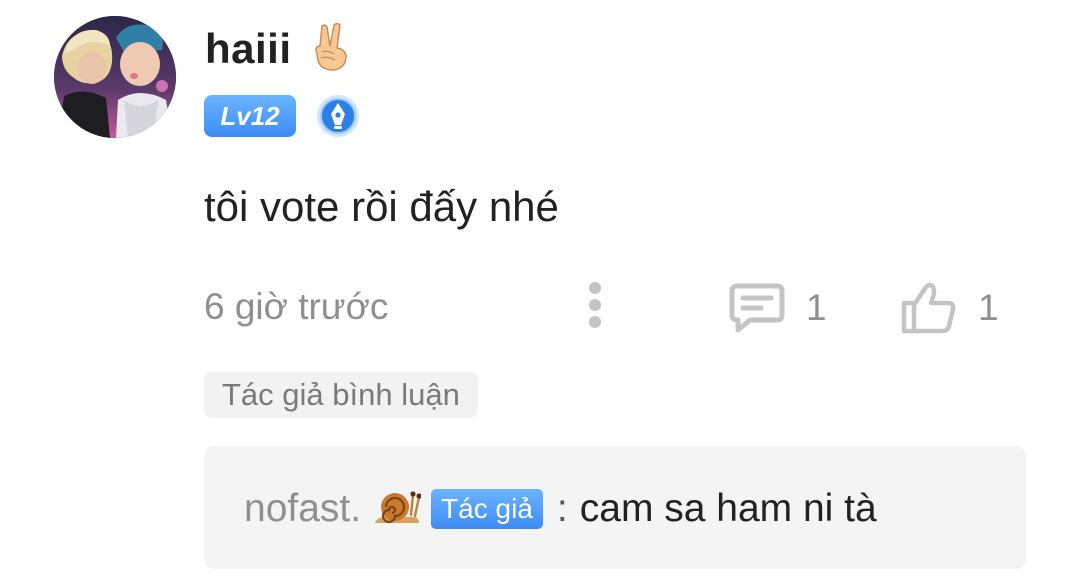  I want to click on like-button: 1, so click(949, 308).